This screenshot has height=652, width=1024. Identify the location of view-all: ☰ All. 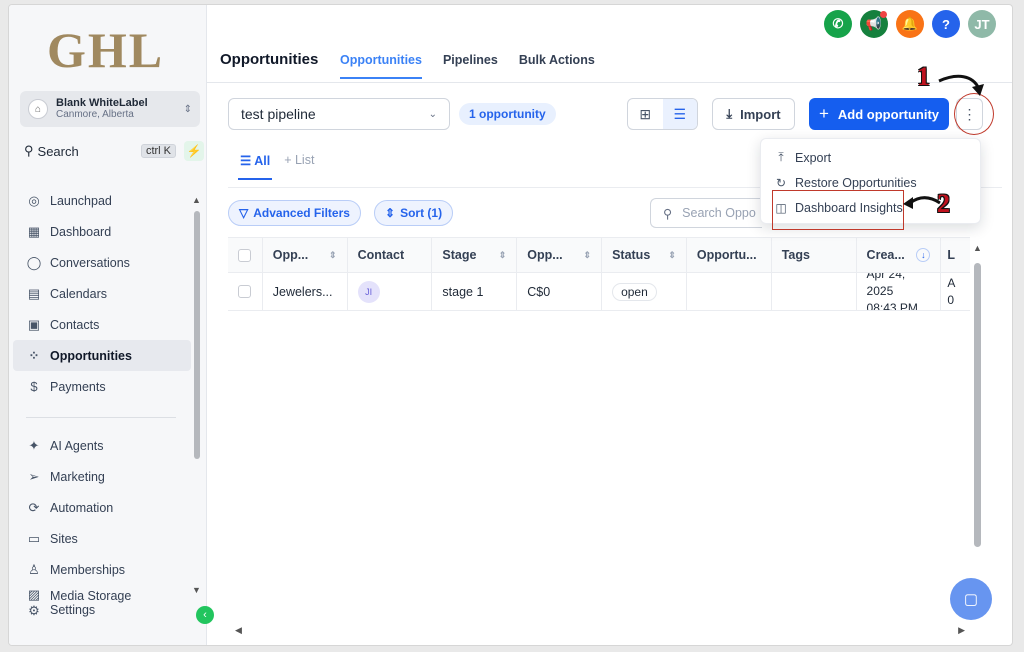
(255, 166).